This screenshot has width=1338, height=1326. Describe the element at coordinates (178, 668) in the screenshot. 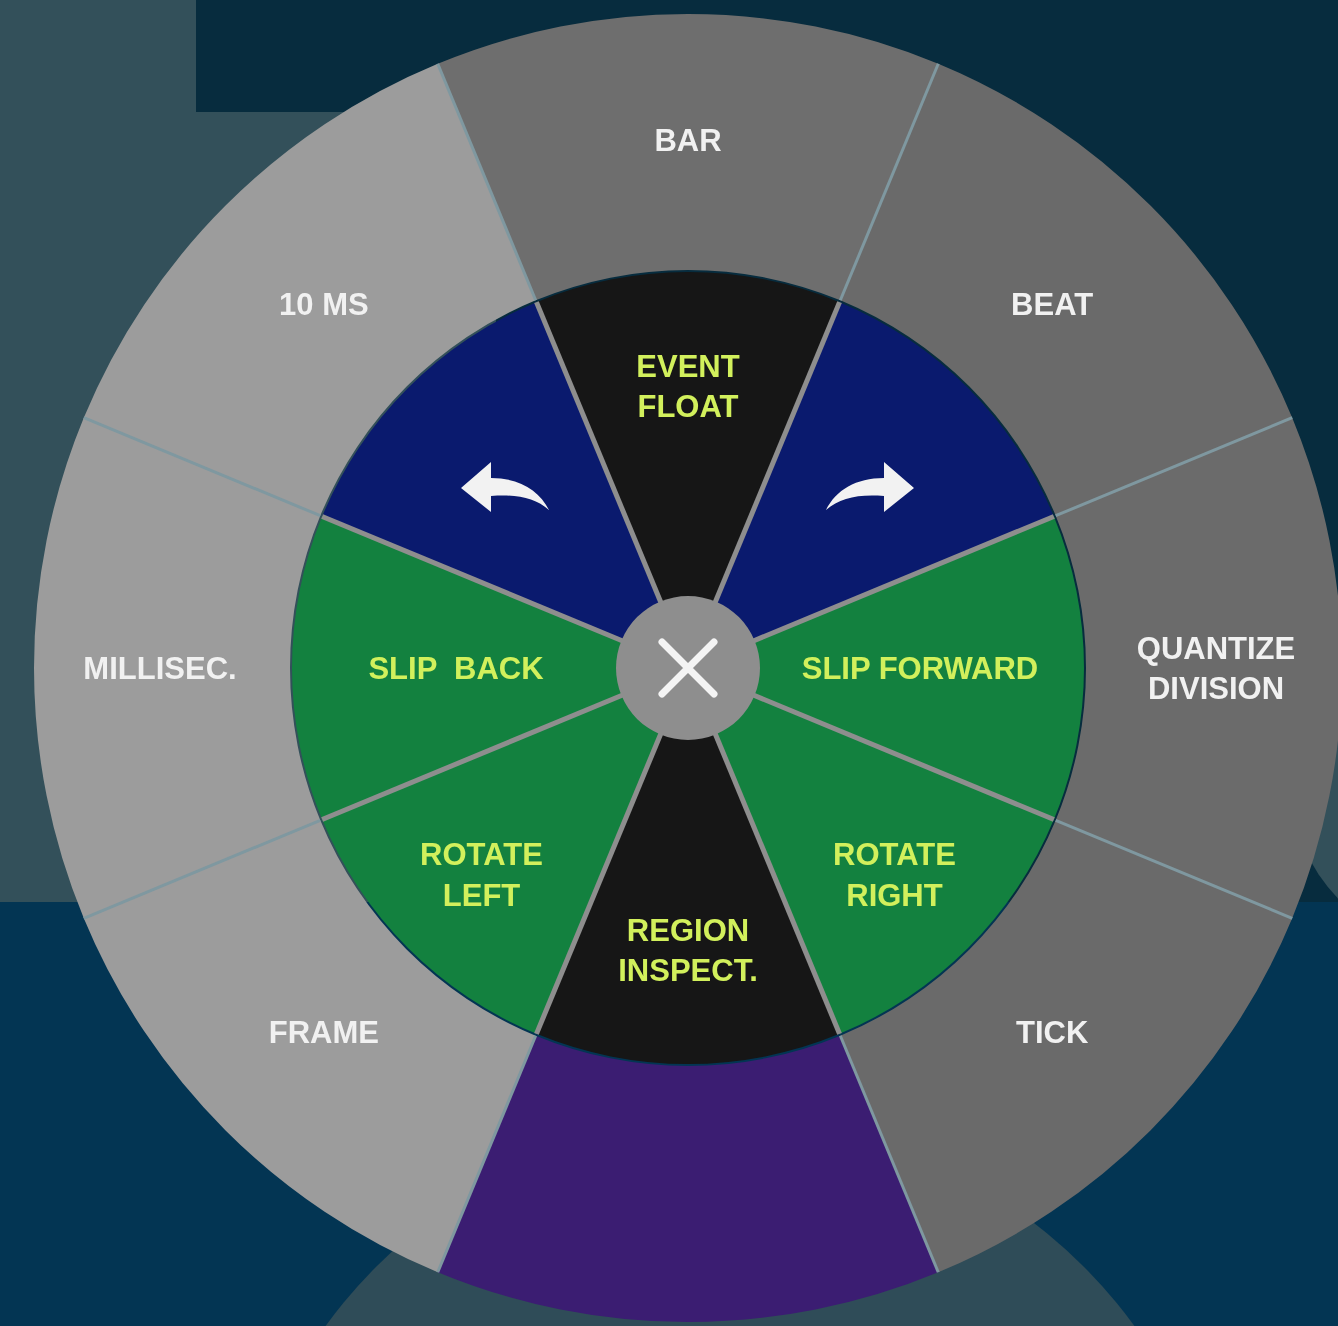

I see `menu-option: MILLISEC.` at that location.